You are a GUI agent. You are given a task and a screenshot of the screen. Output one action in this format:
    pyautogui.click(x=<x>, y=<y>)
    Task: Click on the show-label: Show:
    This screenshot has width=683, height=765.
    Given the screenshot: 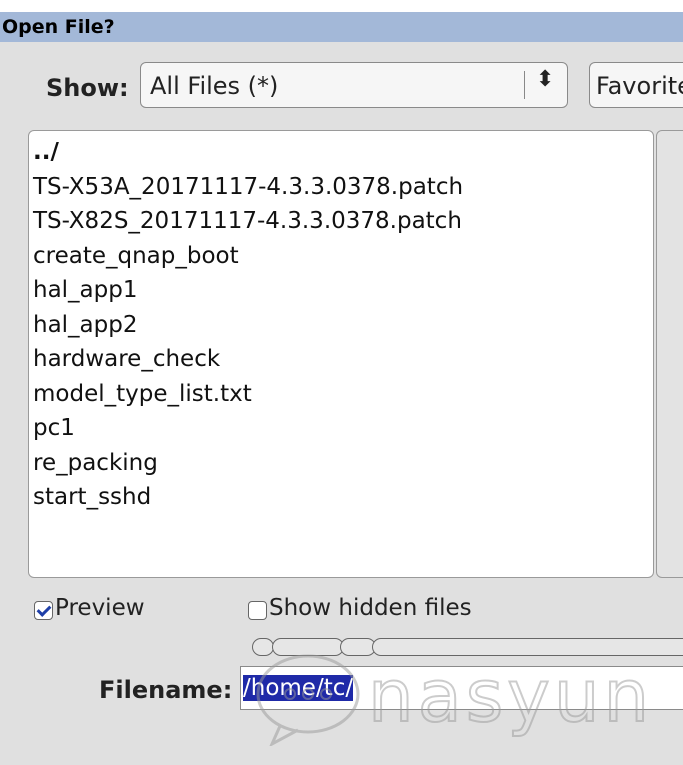 What is the action you would take?
    pyautogui.click(x=87, y=88)
    